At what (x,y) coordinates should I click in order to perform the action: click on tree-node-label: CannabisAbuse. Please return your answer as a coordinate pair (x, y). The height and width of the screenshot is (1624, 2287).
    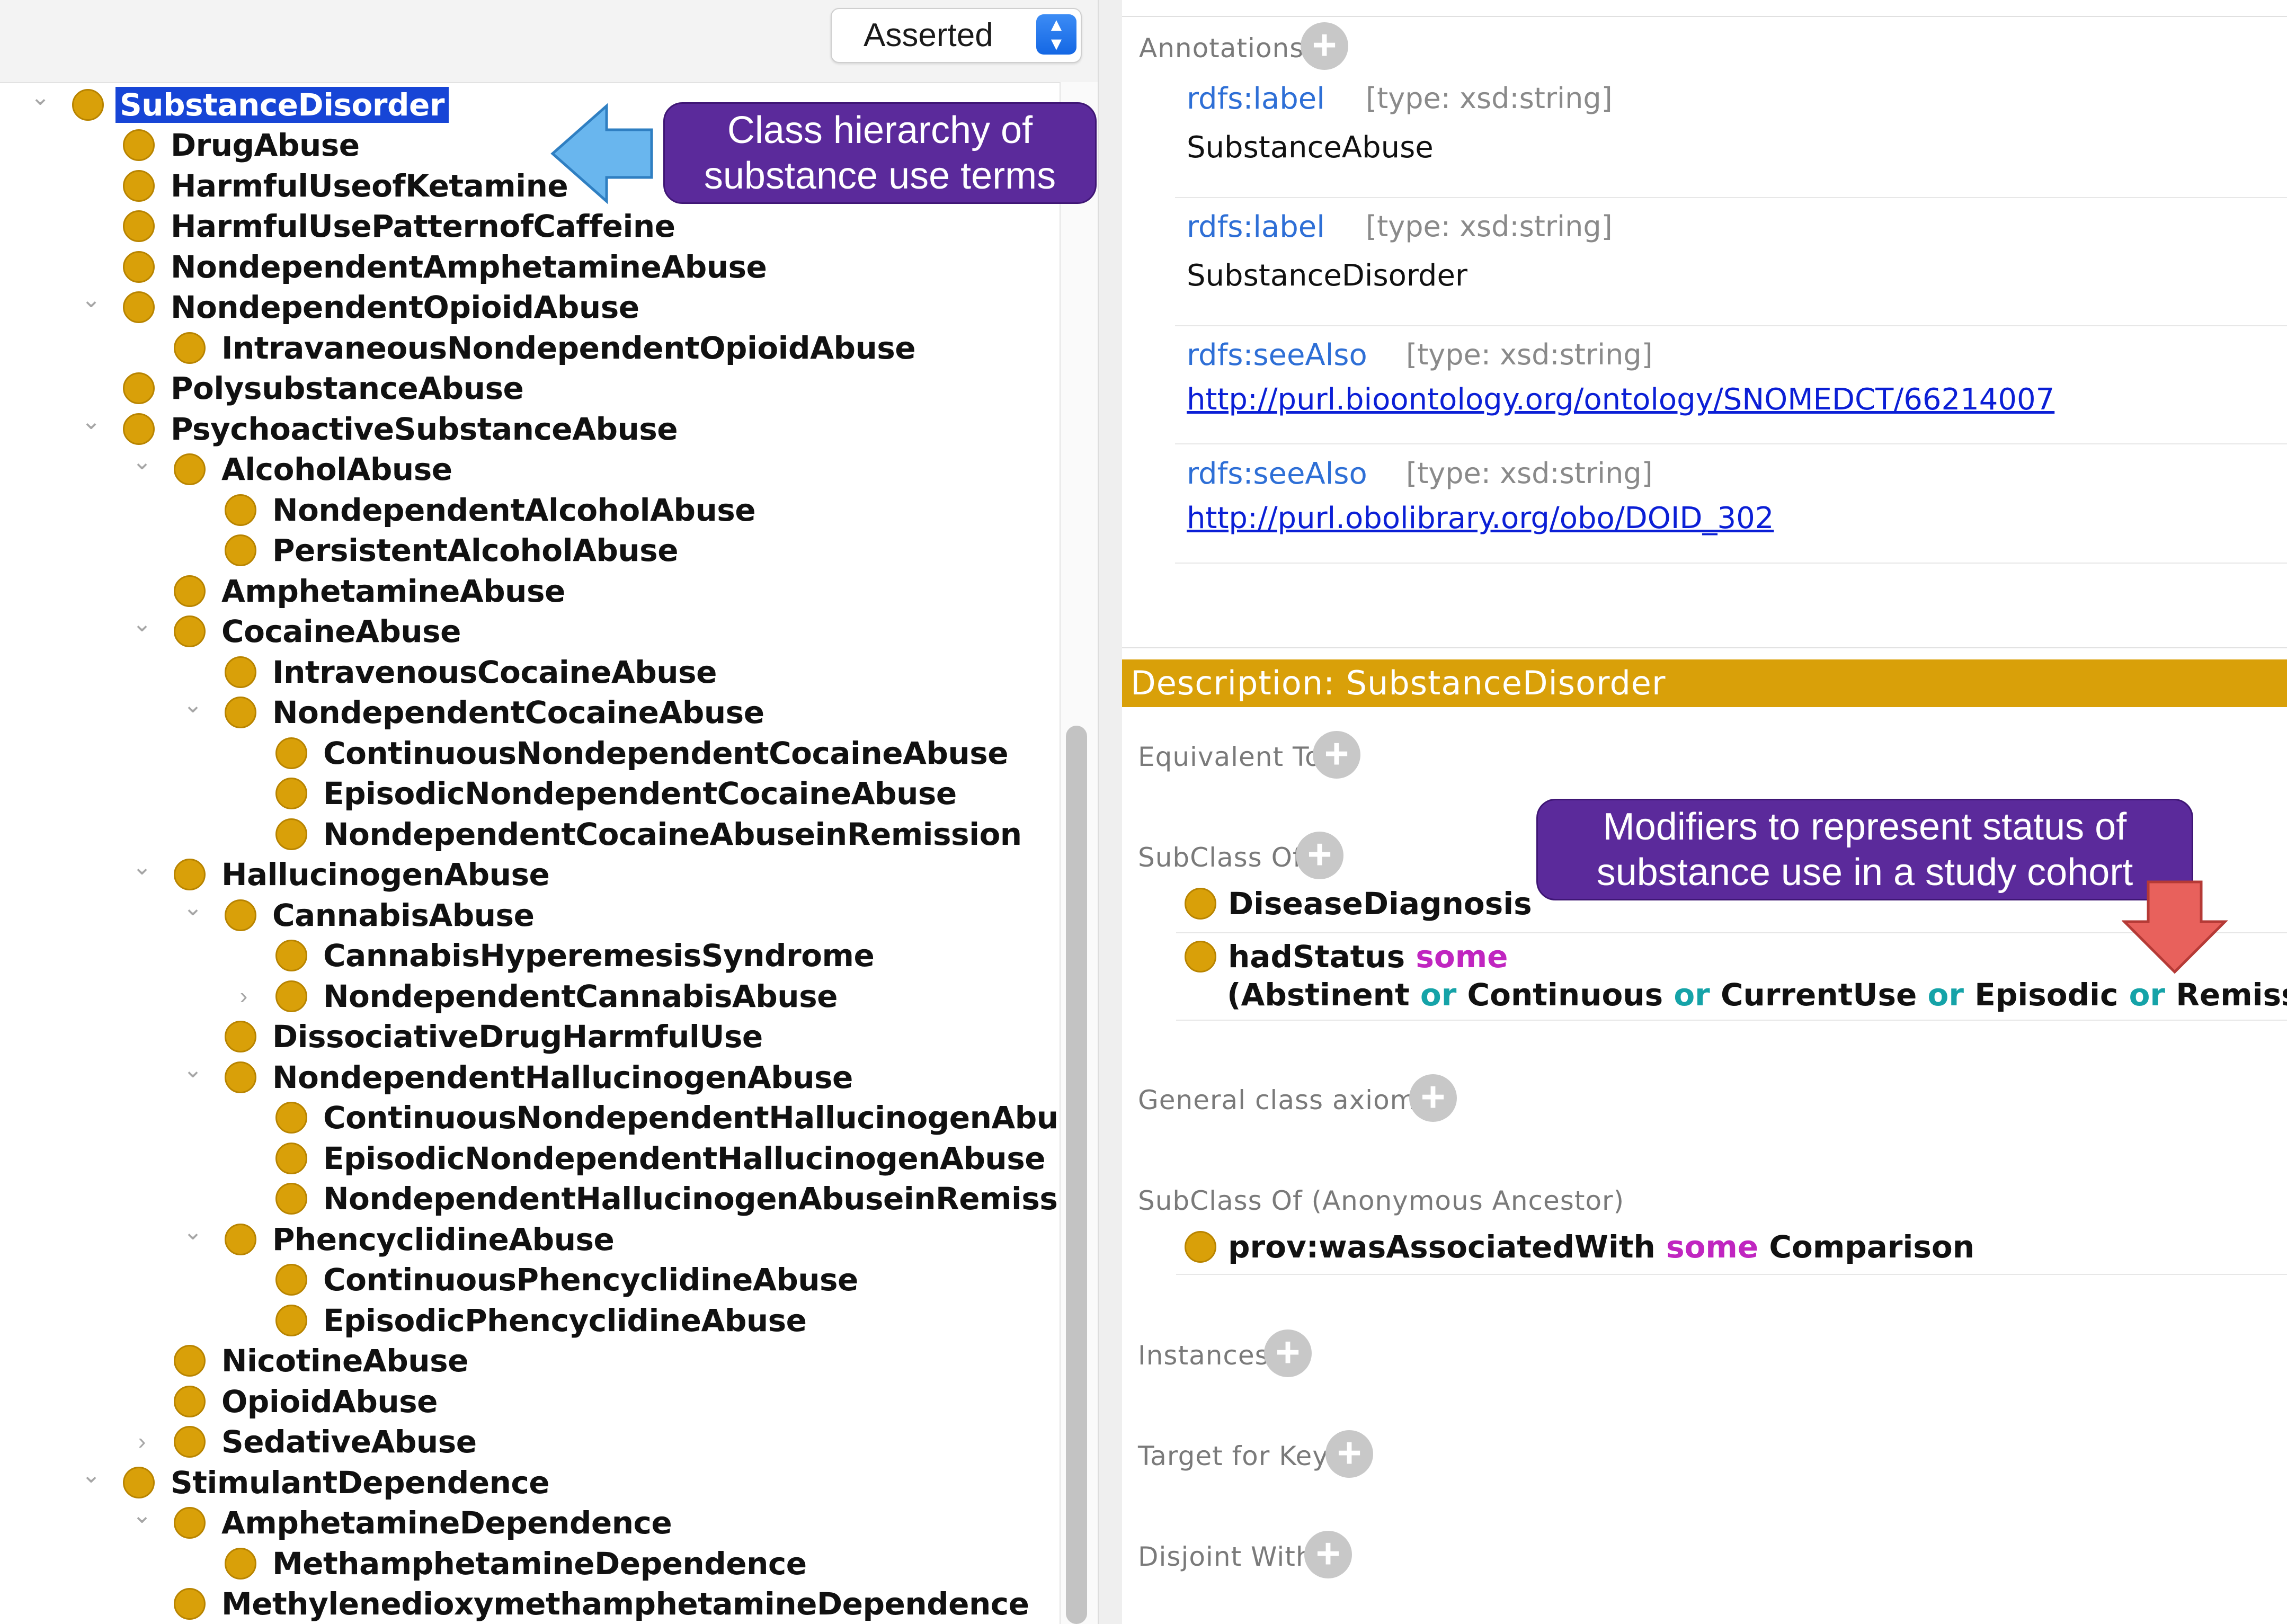
    Looking at the image, I should click on (403, 915).